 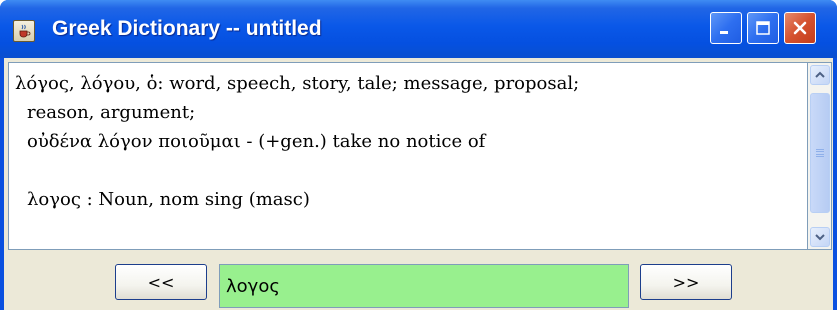 What do you see at coordinates (686, 282) in the screenshot?
I see `next-word-button: >>` at bounding box center [686, 282].